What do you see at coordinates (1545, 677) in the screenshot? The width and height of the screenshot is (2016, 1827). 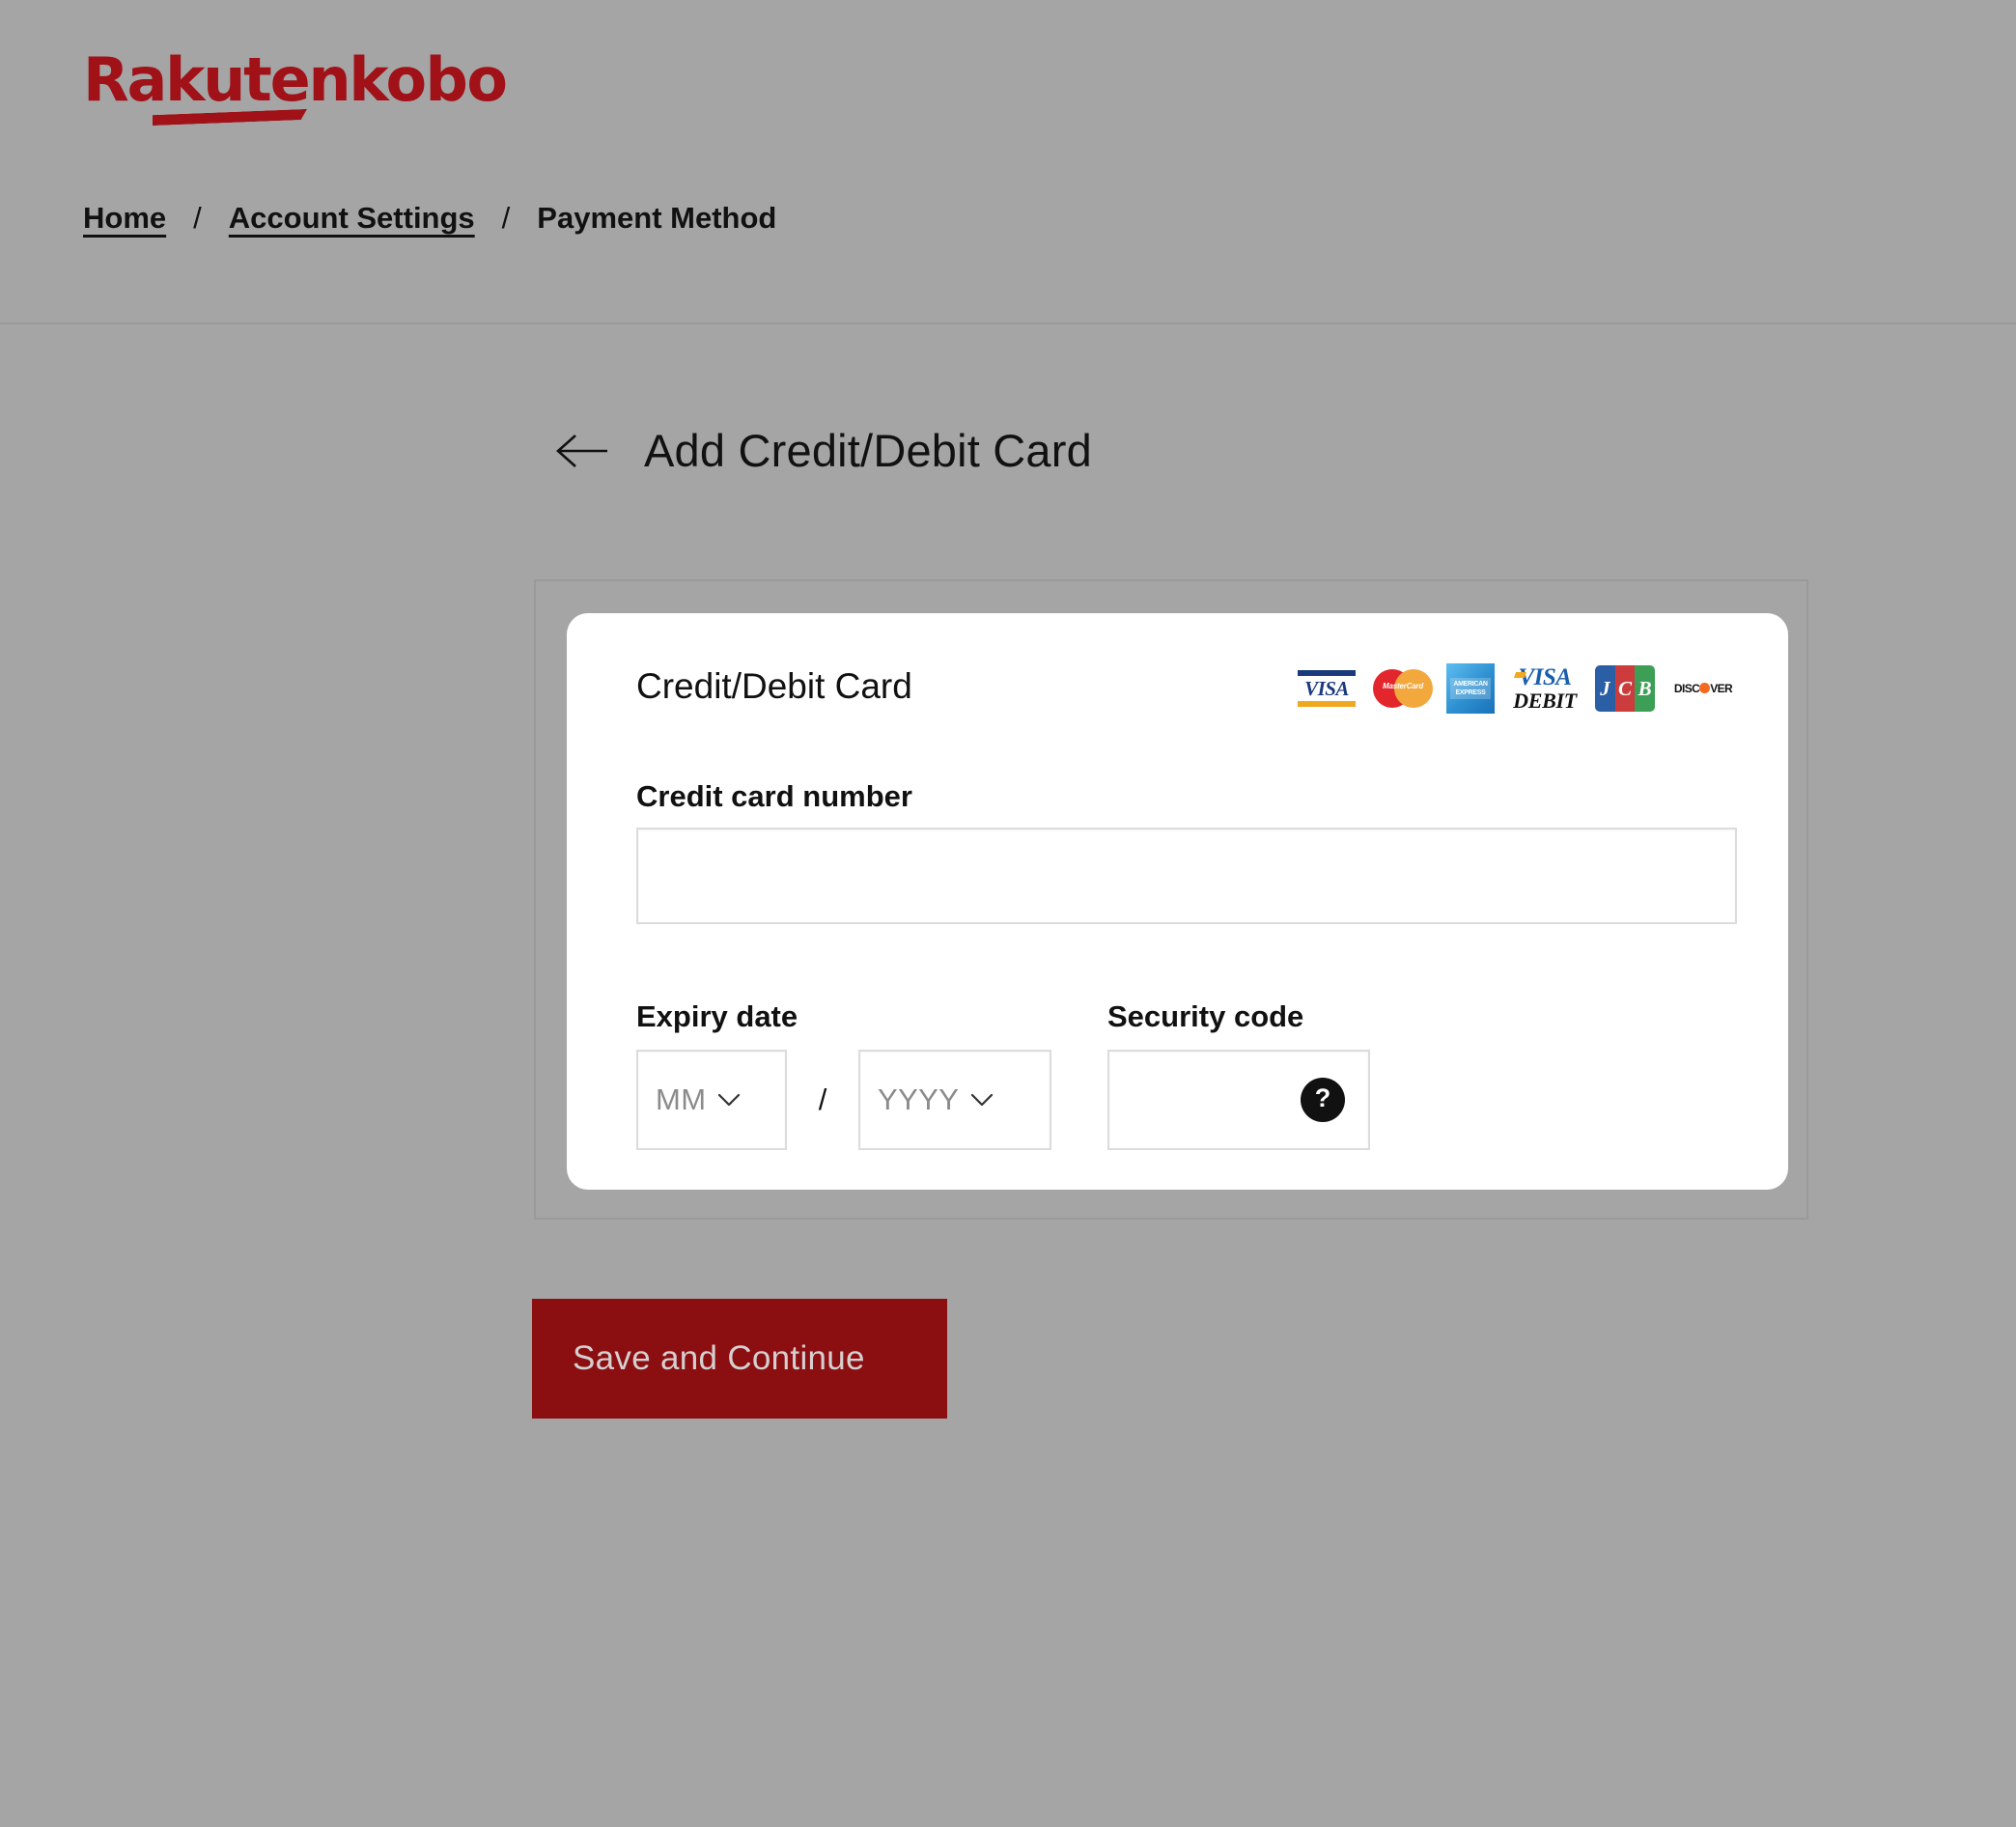 I see `visa-debit-top-label: VISA` at bounding box center [1545, 677].